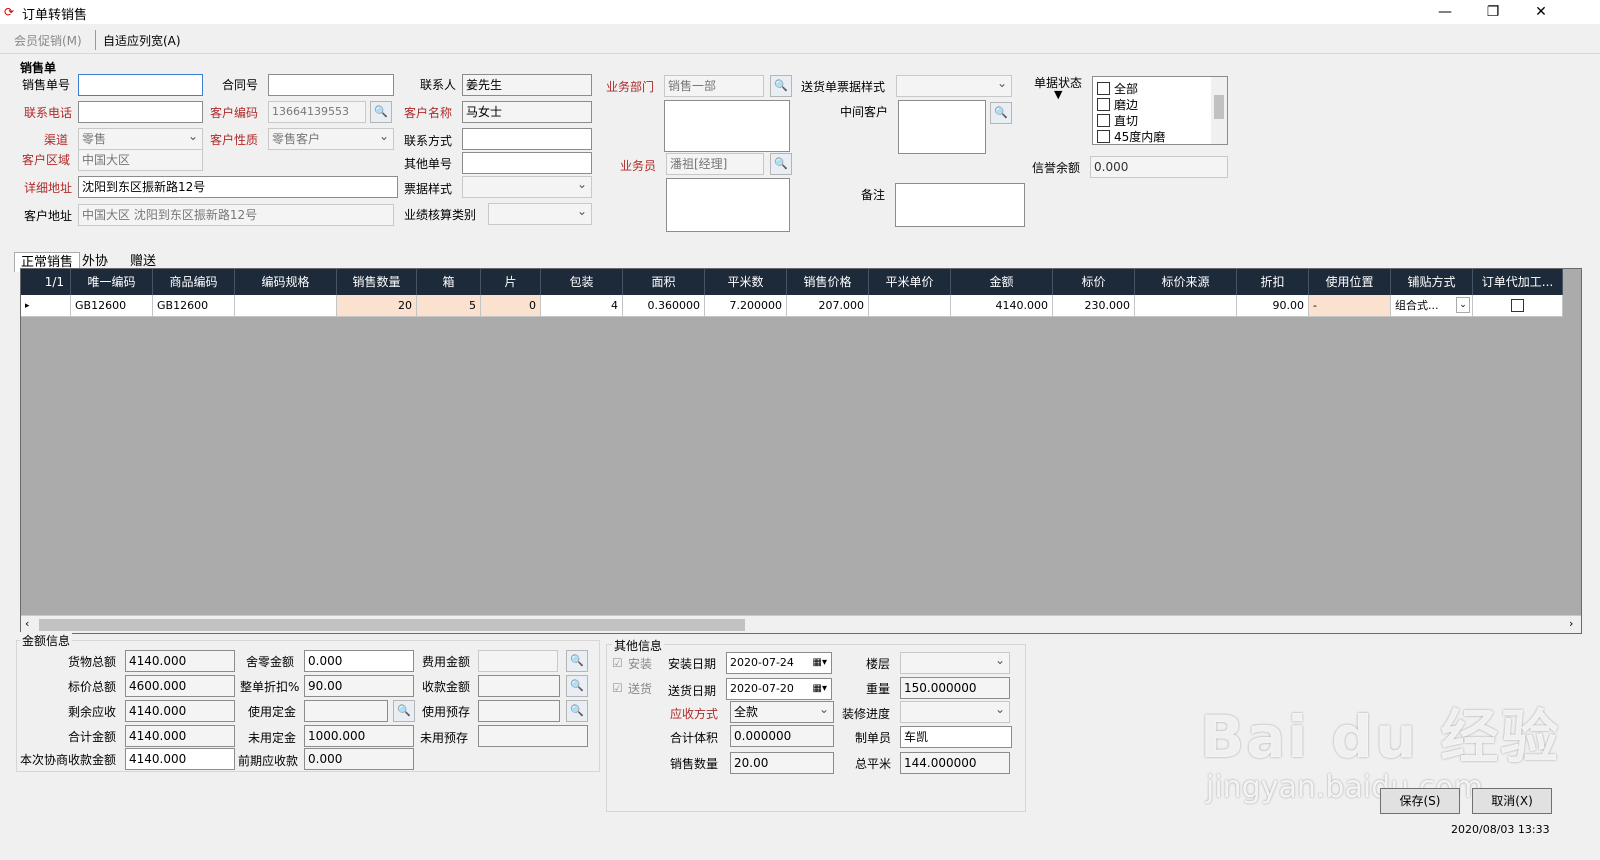 The height and width of the screenshot is (860, 1600). Describe the element at coordinates (828, 282) in the screenshot. I see `column-header: 销售价格` at that location.